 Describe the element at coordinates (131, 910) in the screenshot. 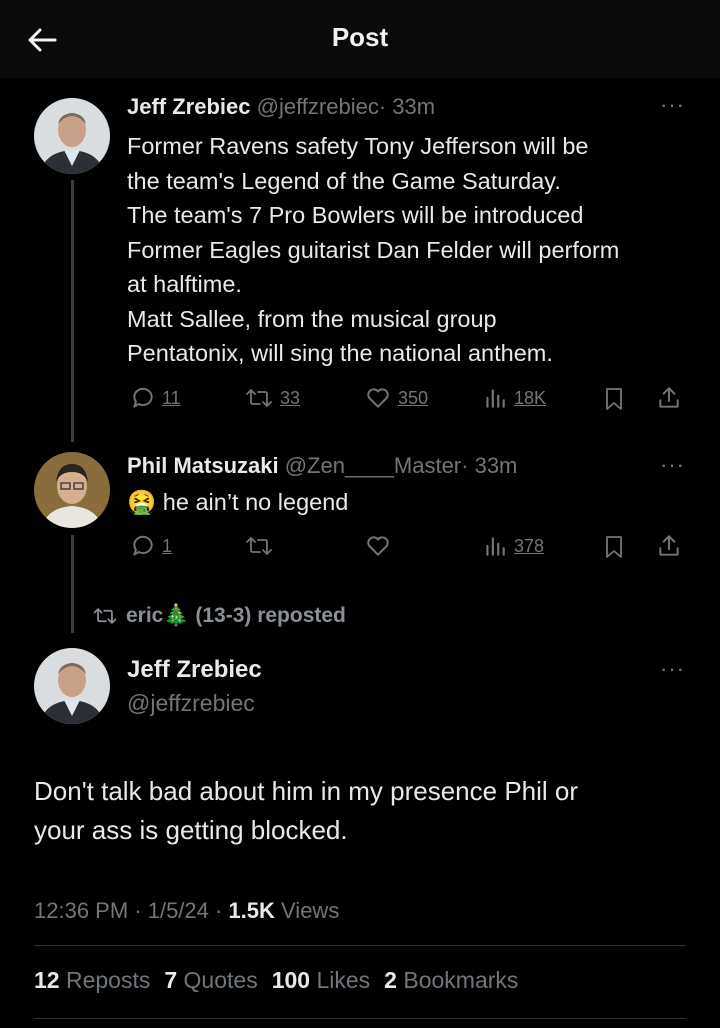

I see `post-timestamp: 12:36 PM · 1/5/24 ·` at that location.